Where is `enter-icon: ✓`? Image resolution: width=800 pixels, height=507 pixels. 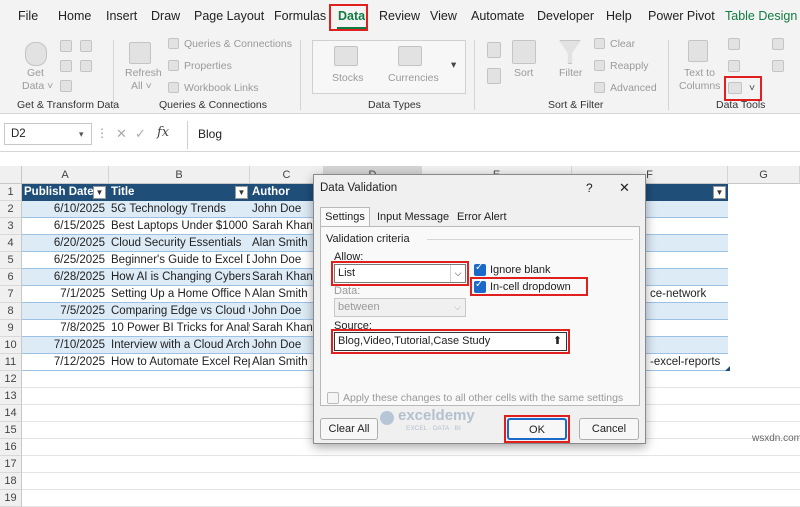
enter-icon: ✓ is located at coordinates (140, 134).